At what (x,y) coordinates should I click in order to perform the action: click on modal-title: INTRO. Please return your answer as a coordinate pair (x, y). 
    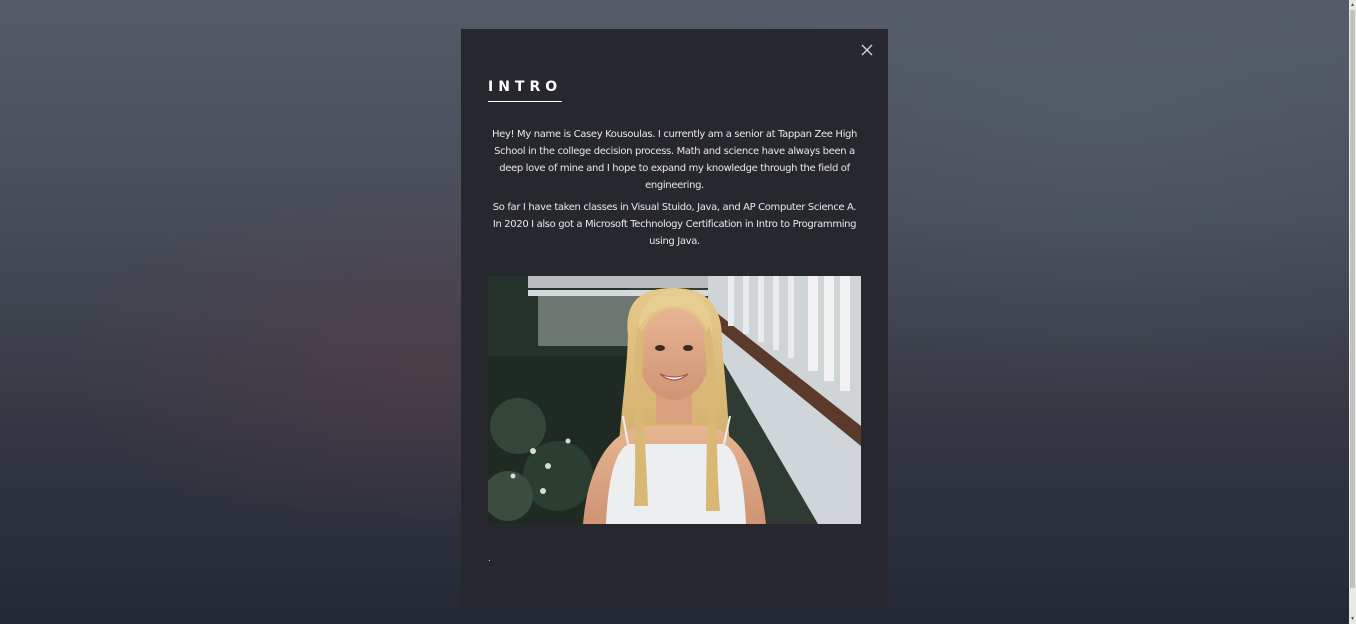
    Looking at the image, I should click on (525, 90).